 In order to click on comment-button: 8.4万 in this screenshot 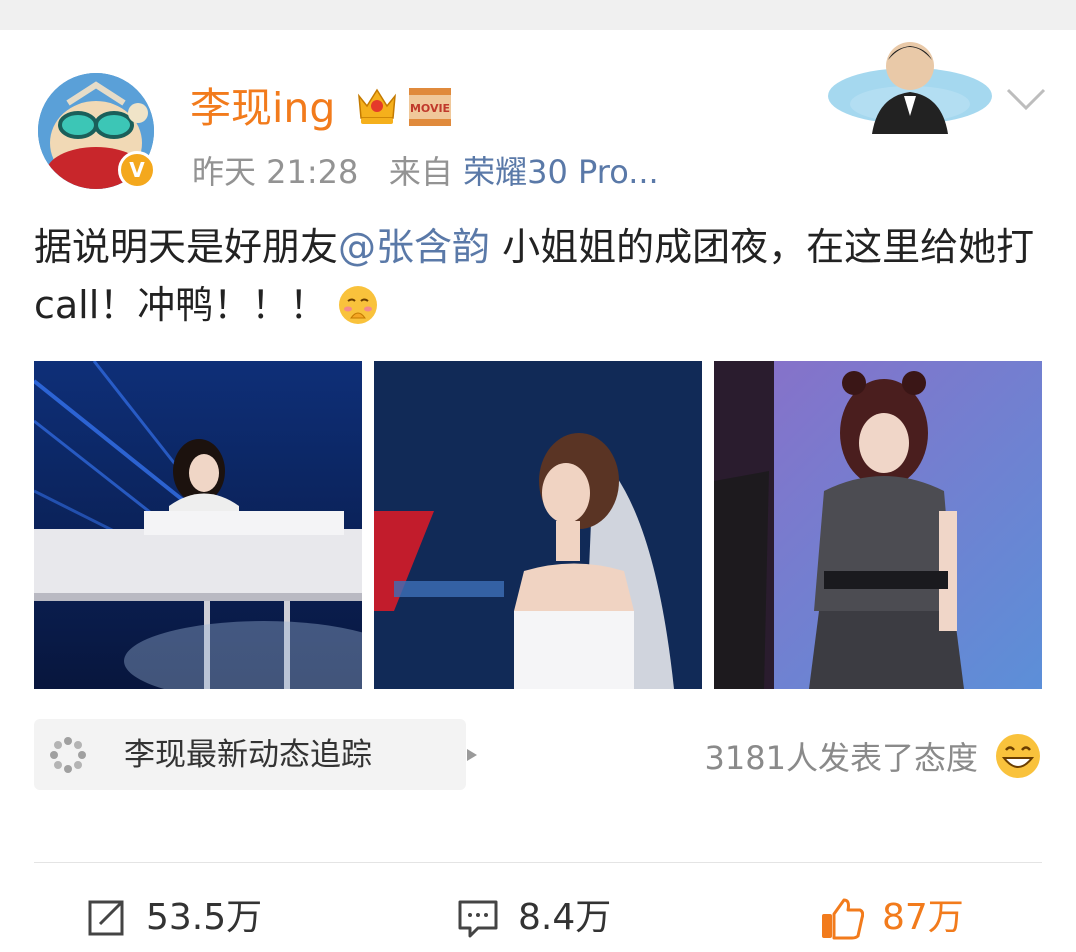, I will do `click(546, 918)`.